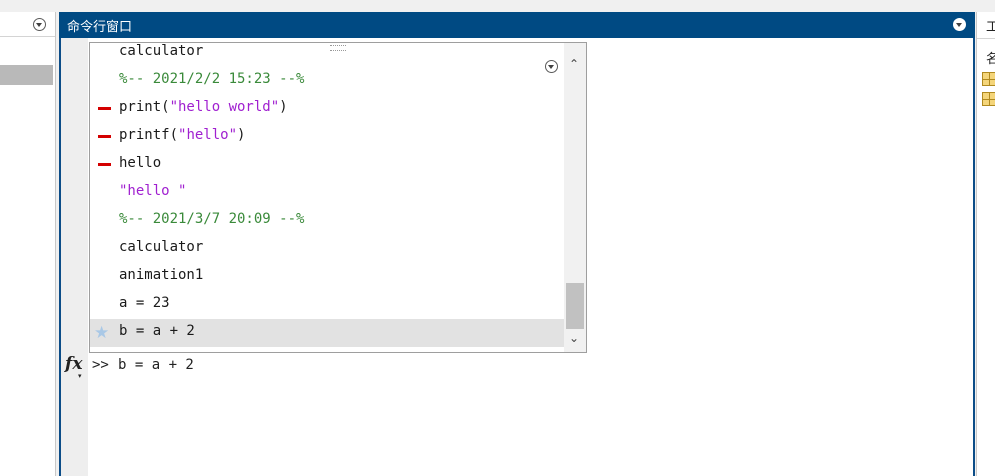  What do you see at coordinates (990, 27) in the screenshot?
I see `workspace-panel-title: 工` at bounding box center [990, 27].